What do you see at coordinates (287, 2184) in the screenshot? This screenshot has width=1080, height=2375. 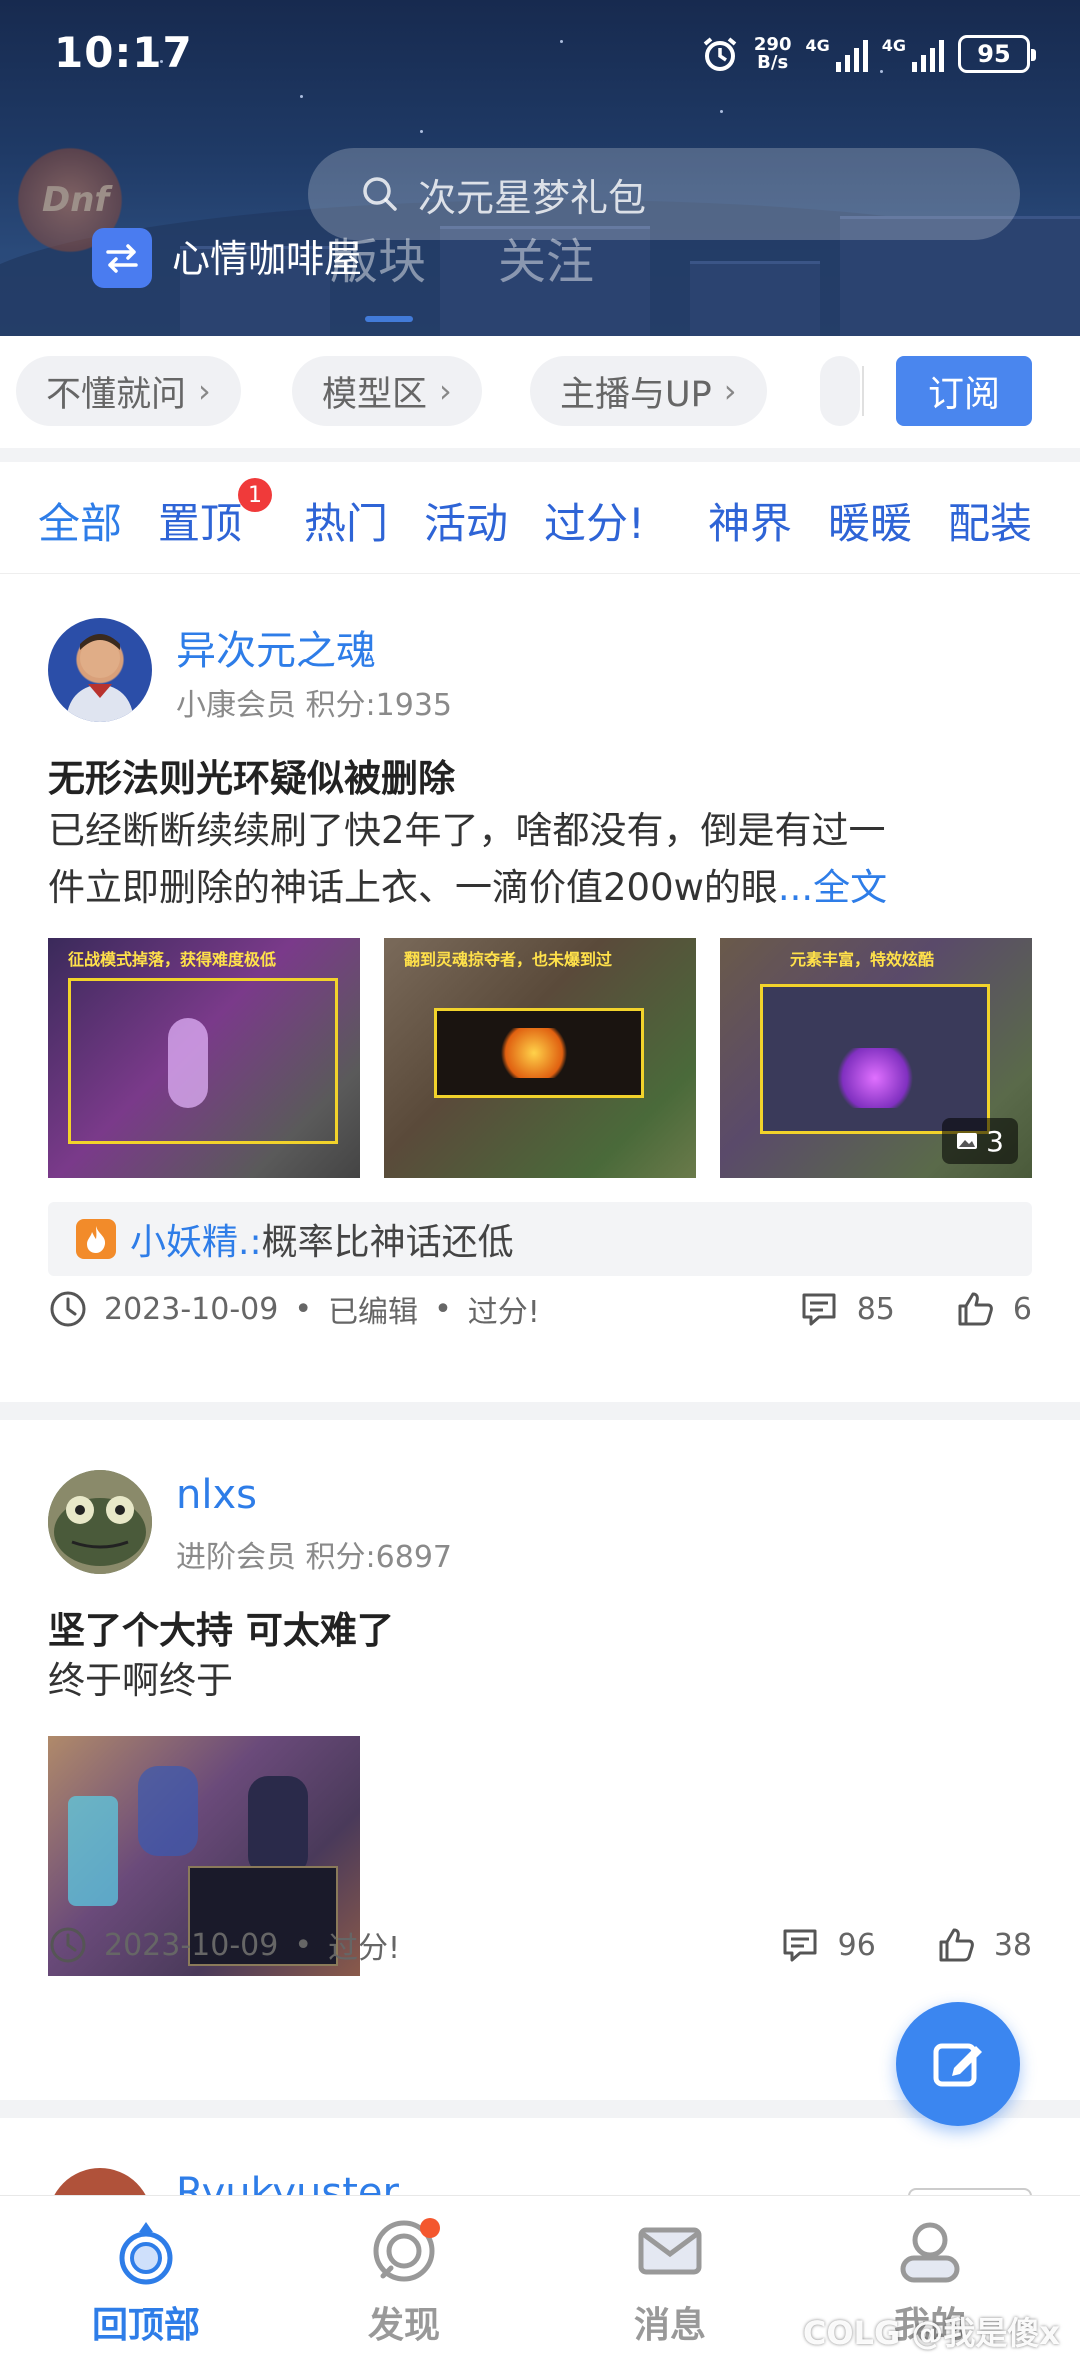 I see `username: Ryukyuster` at bounding box center [287, 2184].